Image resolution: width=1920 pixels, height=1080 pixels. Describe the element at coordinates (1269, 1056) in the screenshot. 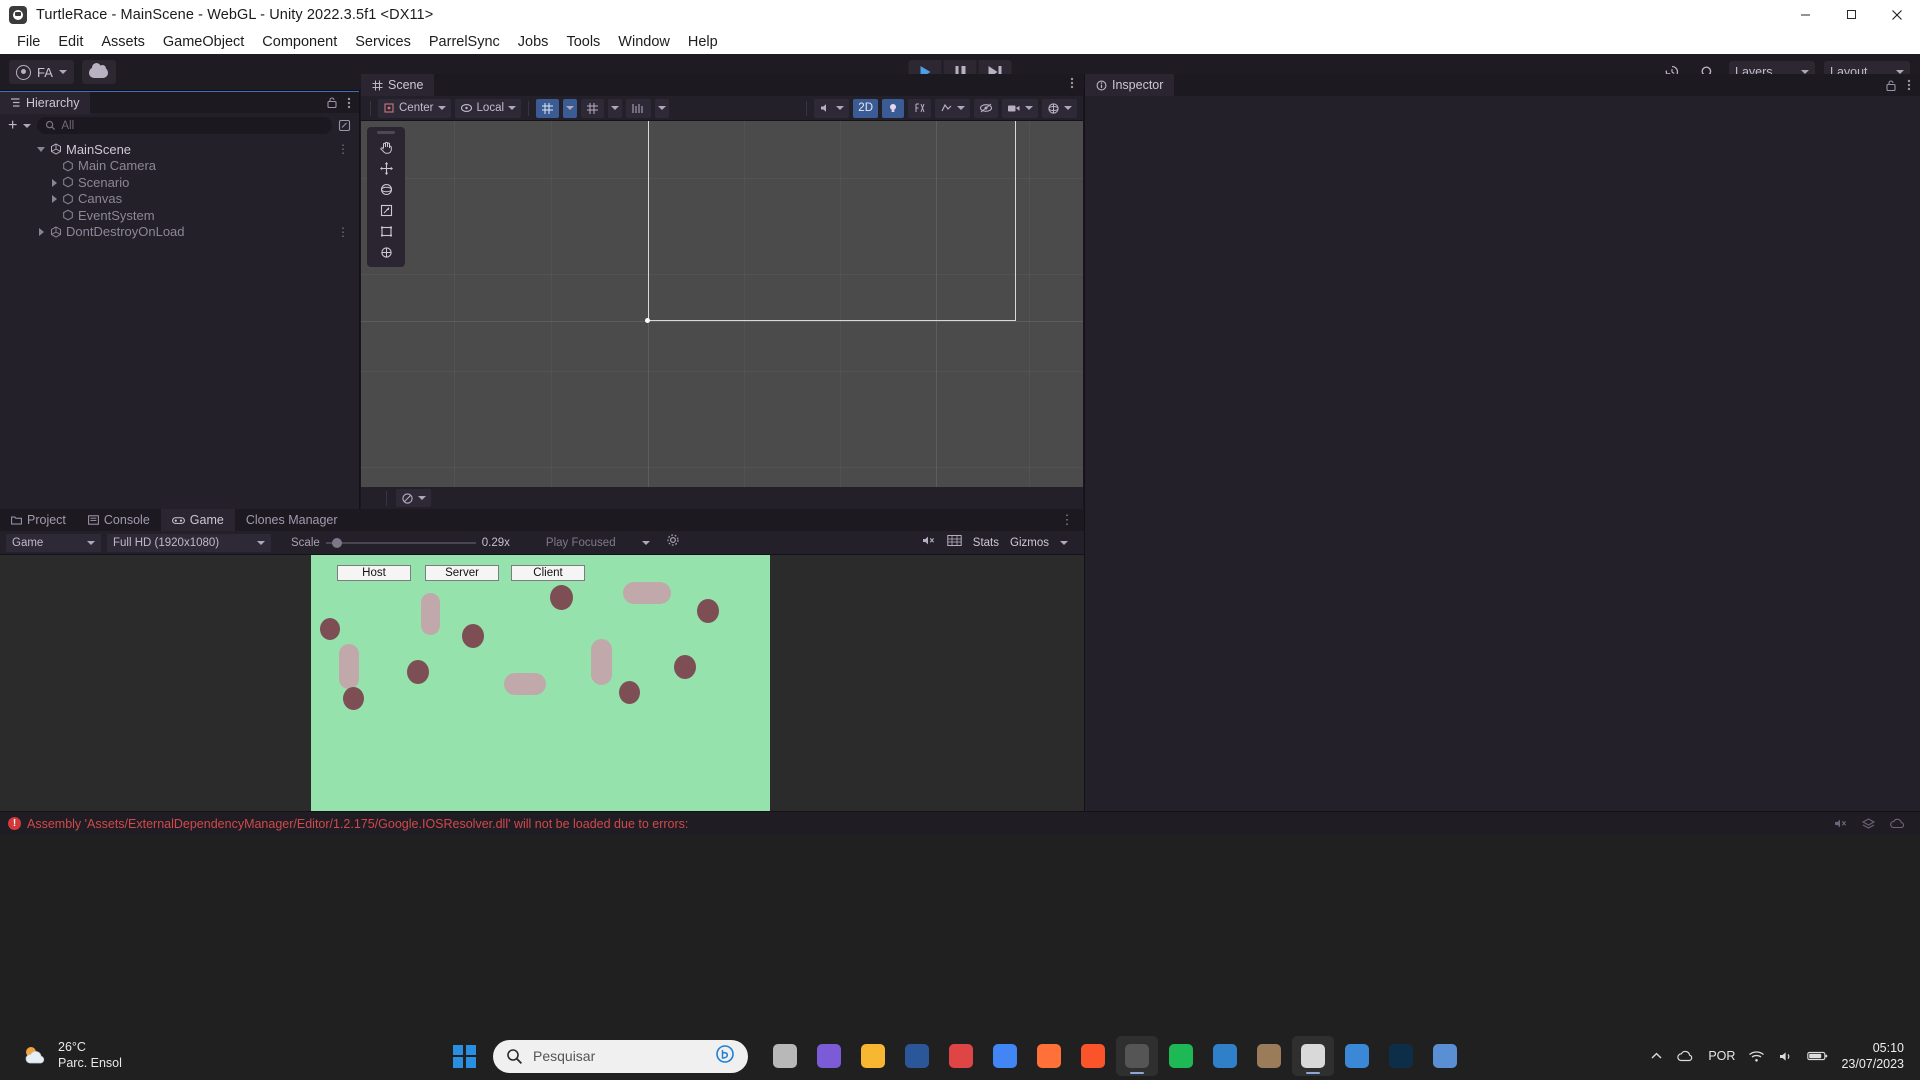

I see `gimp-app` at that location.